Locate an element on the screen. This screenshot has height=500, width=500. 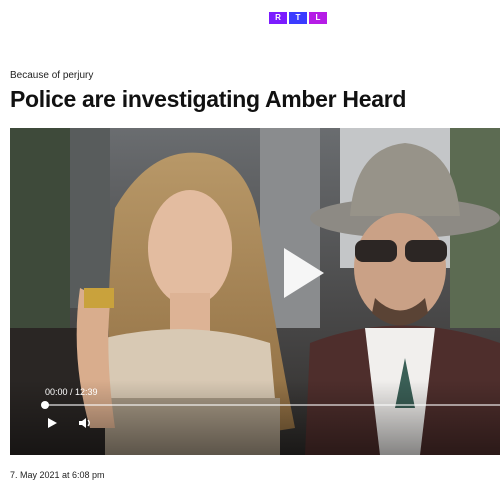
progress-bar is located at coordinates (270, 405).